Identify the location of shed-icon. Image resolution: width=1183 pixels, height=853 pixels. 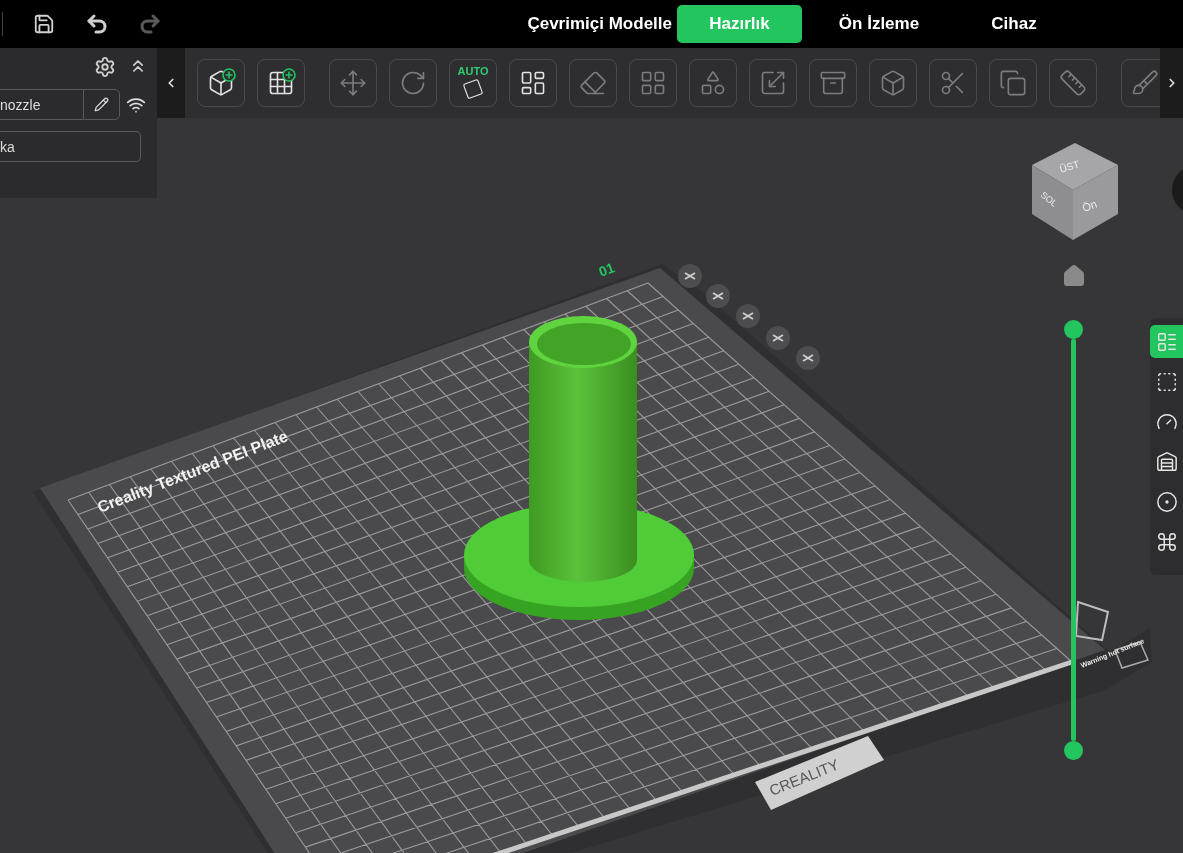
(1166, 461).